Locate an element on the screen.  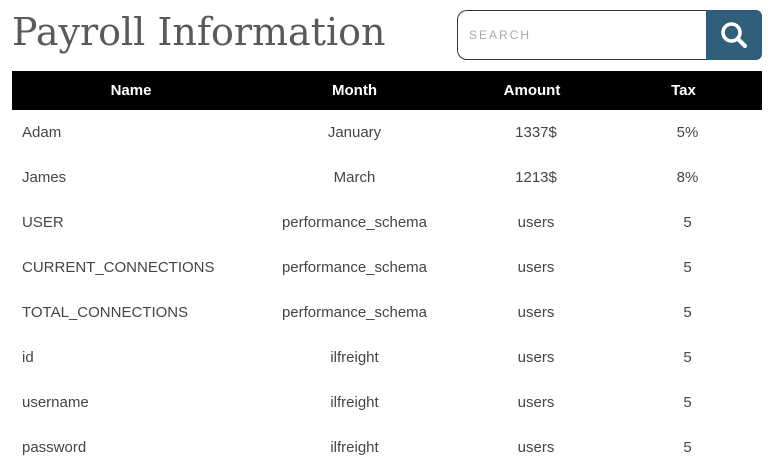
table-row: password ilfreight users 5 is located at coordinates (387, 447).